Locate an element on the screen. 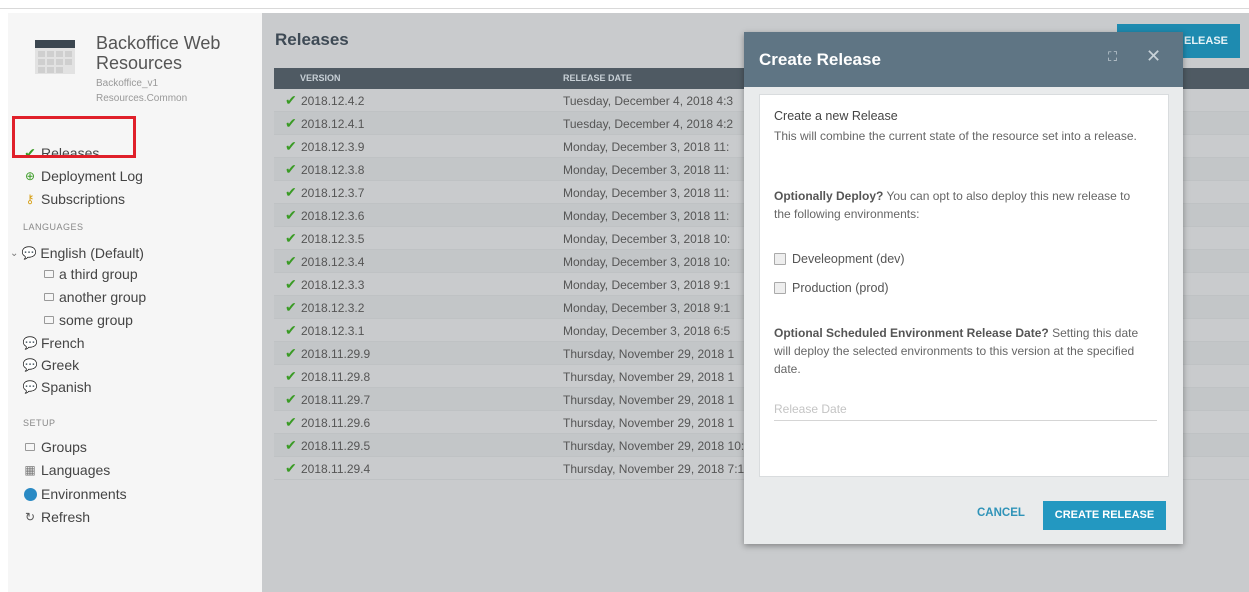 The image size is (1249, 592). group-item: some group is located at coordinates (88, 320).